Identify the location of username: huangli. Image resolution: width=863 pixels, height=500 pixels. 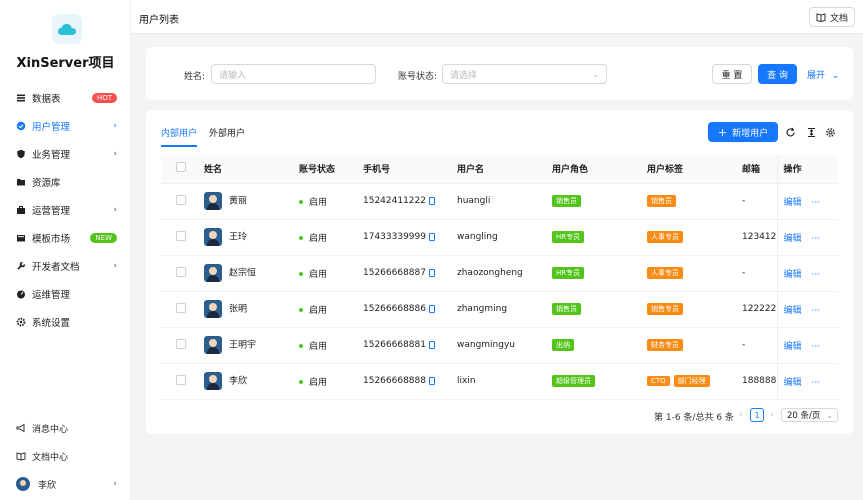
(504, 201).